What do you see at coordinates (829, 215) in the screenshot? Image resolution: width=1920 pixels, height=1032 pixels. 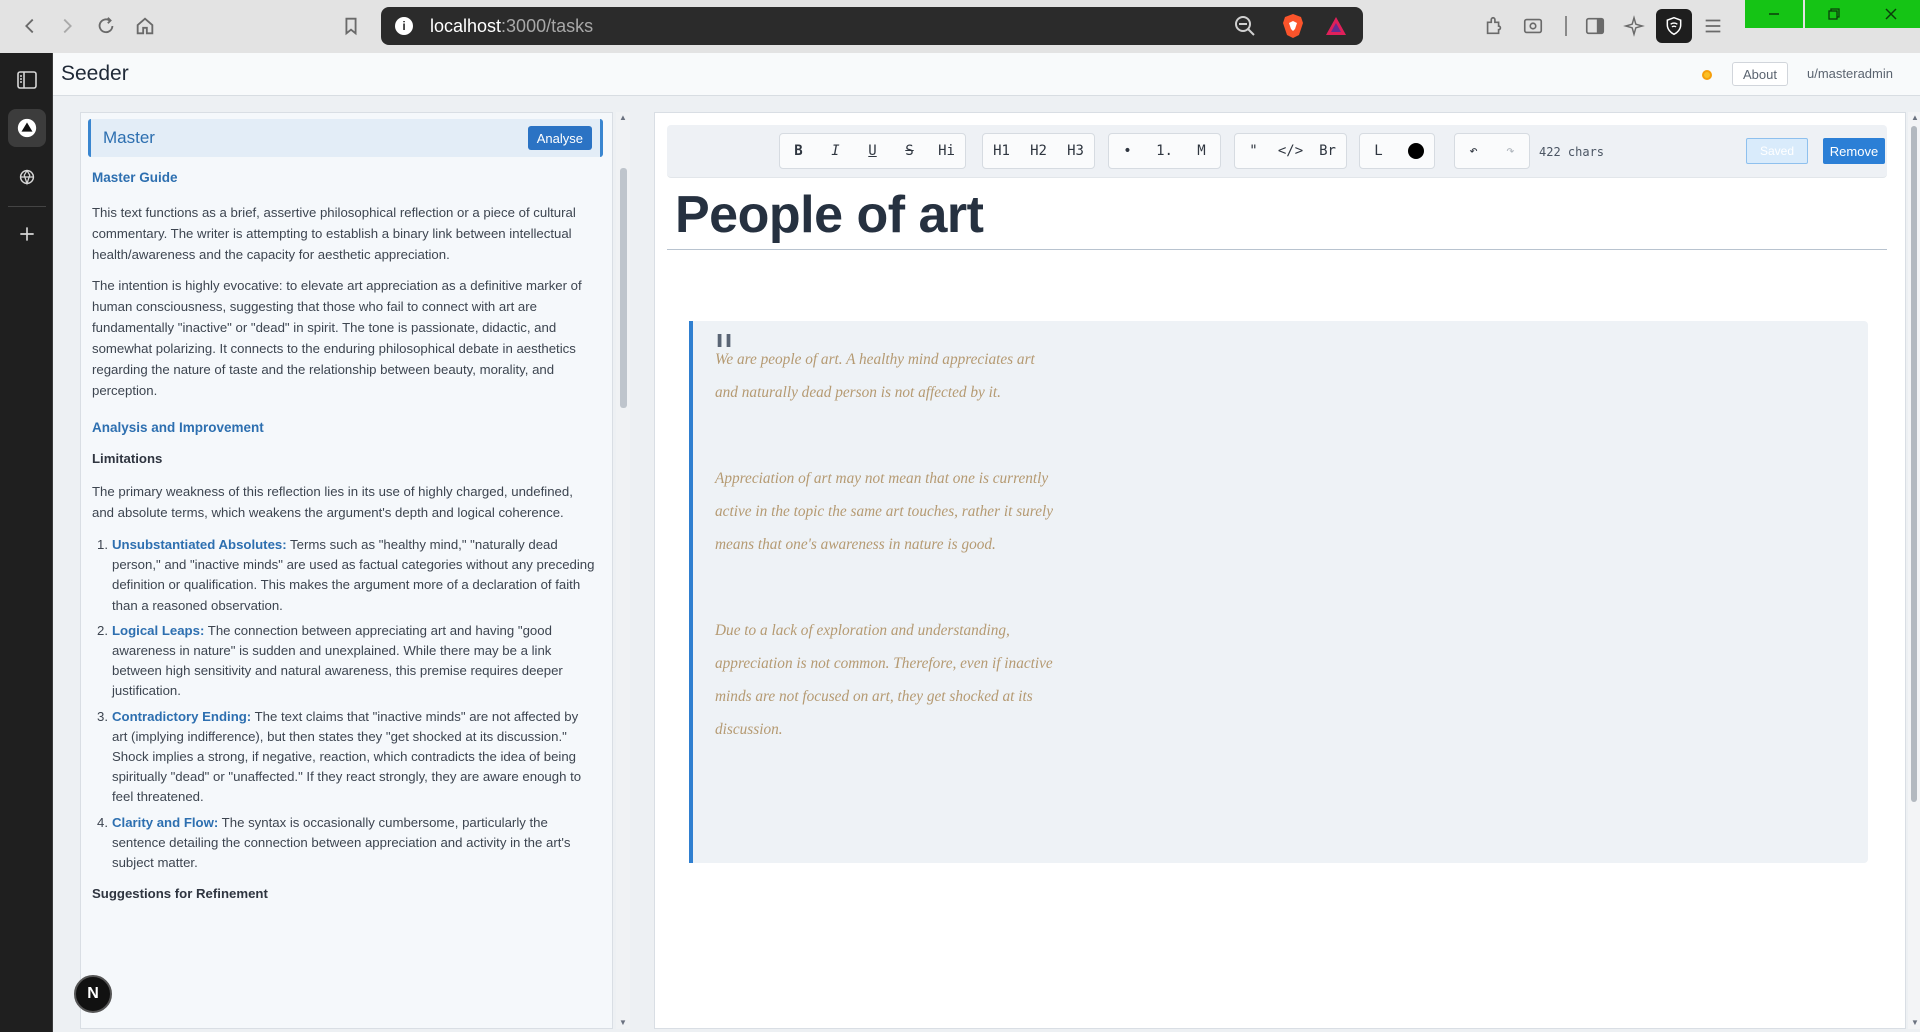 I see `document-title: People of art` at bounding box center [829, 215].